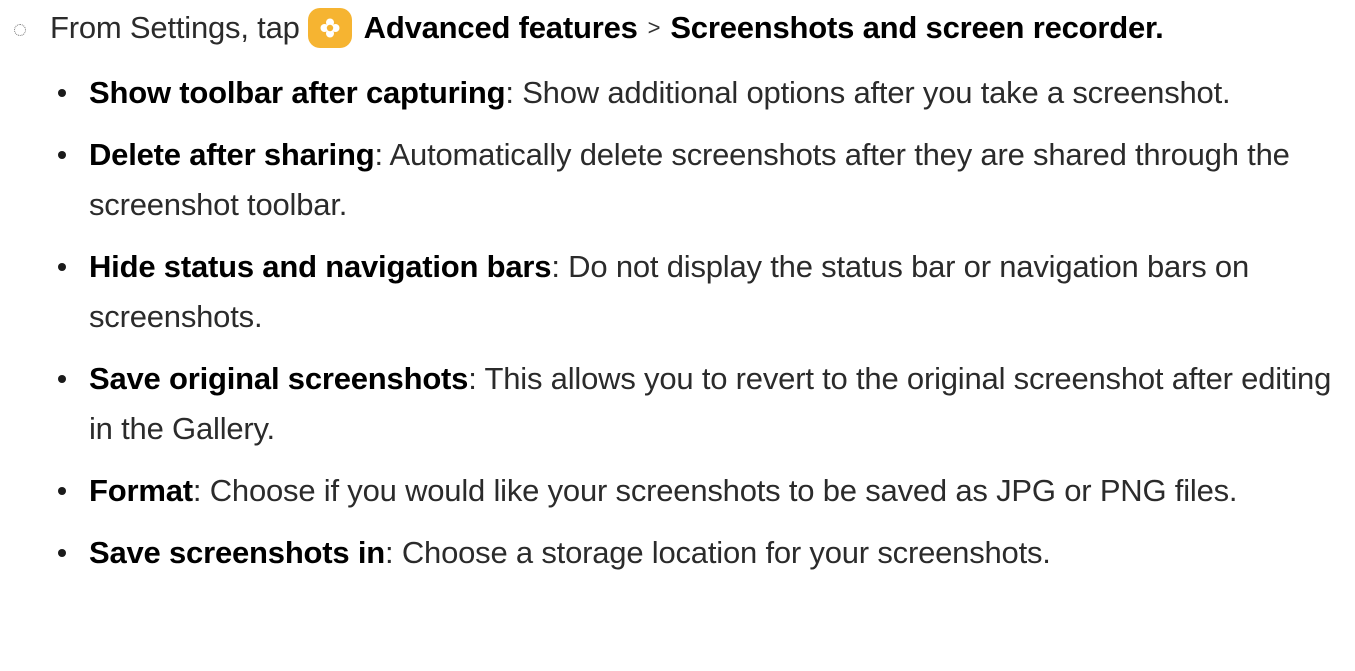  I want to click on option-term: Save screenshots in, so click(237, 552).